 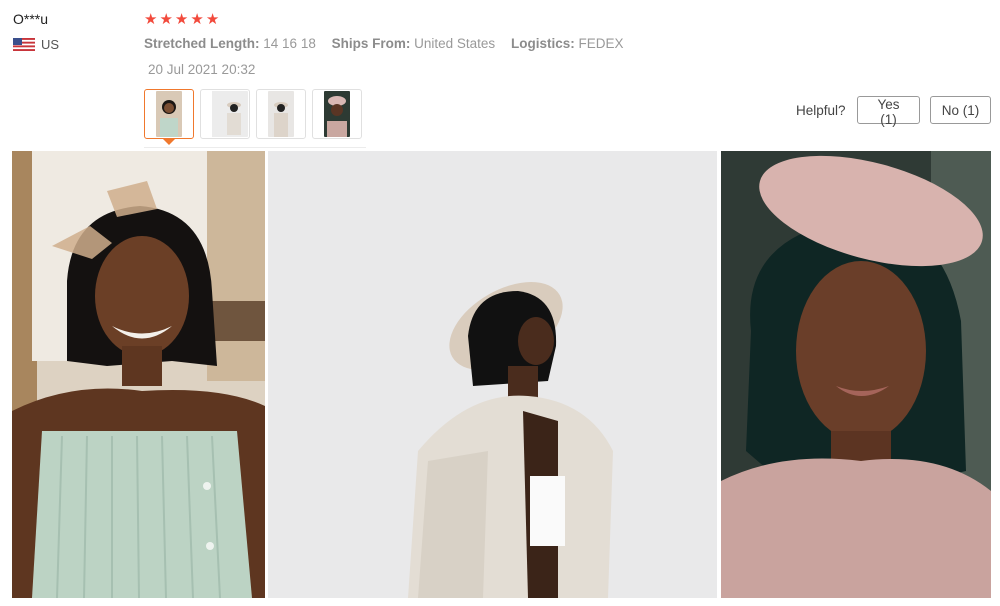 What do you see at coordinates (202, 69) in the screenshot?
I see `review-date: 20 Jul 2021 20:32` at bounding box center [202, 69].